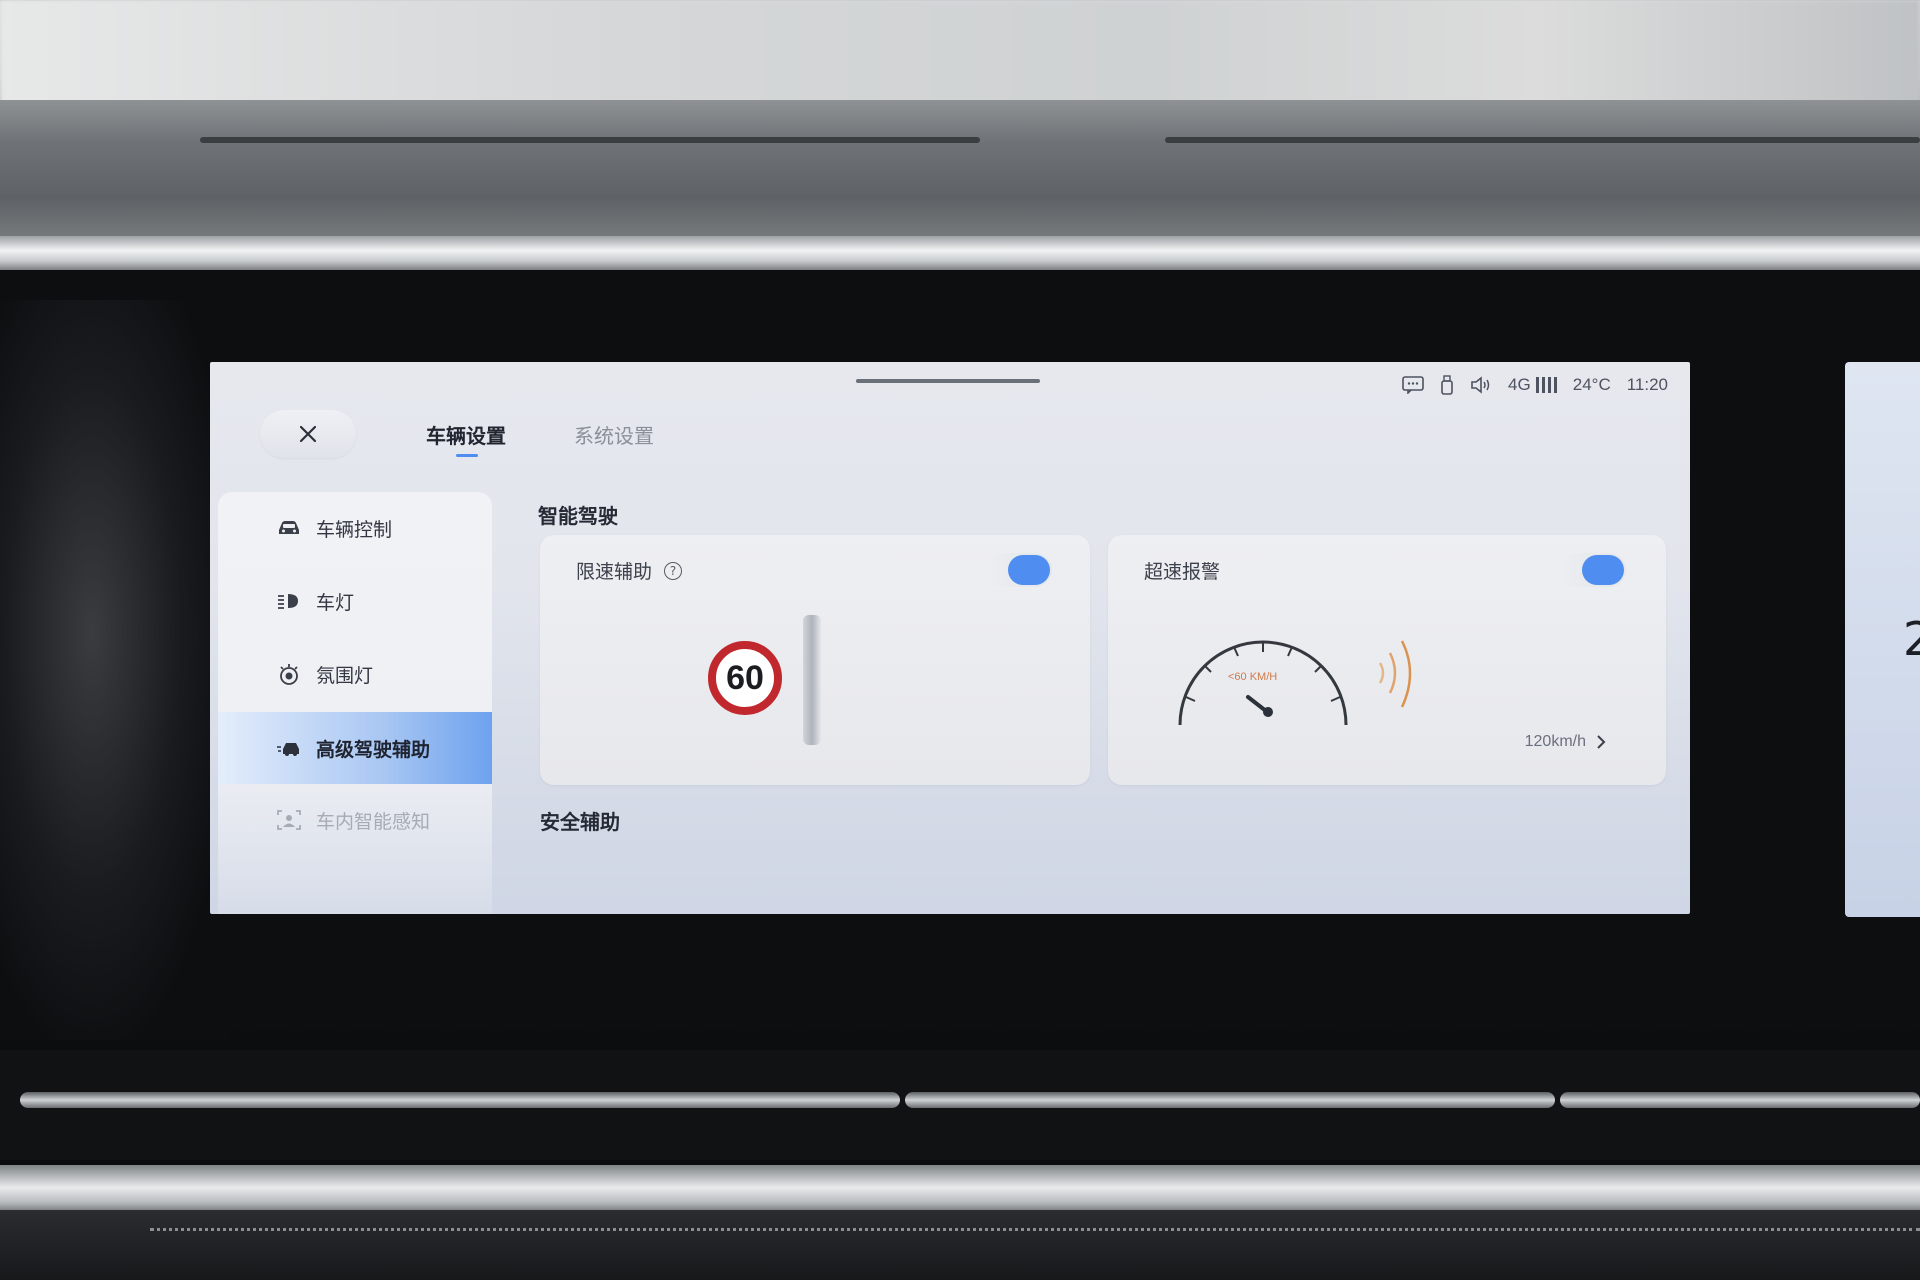  I want to click on leather-dash, so click(960, 1245).